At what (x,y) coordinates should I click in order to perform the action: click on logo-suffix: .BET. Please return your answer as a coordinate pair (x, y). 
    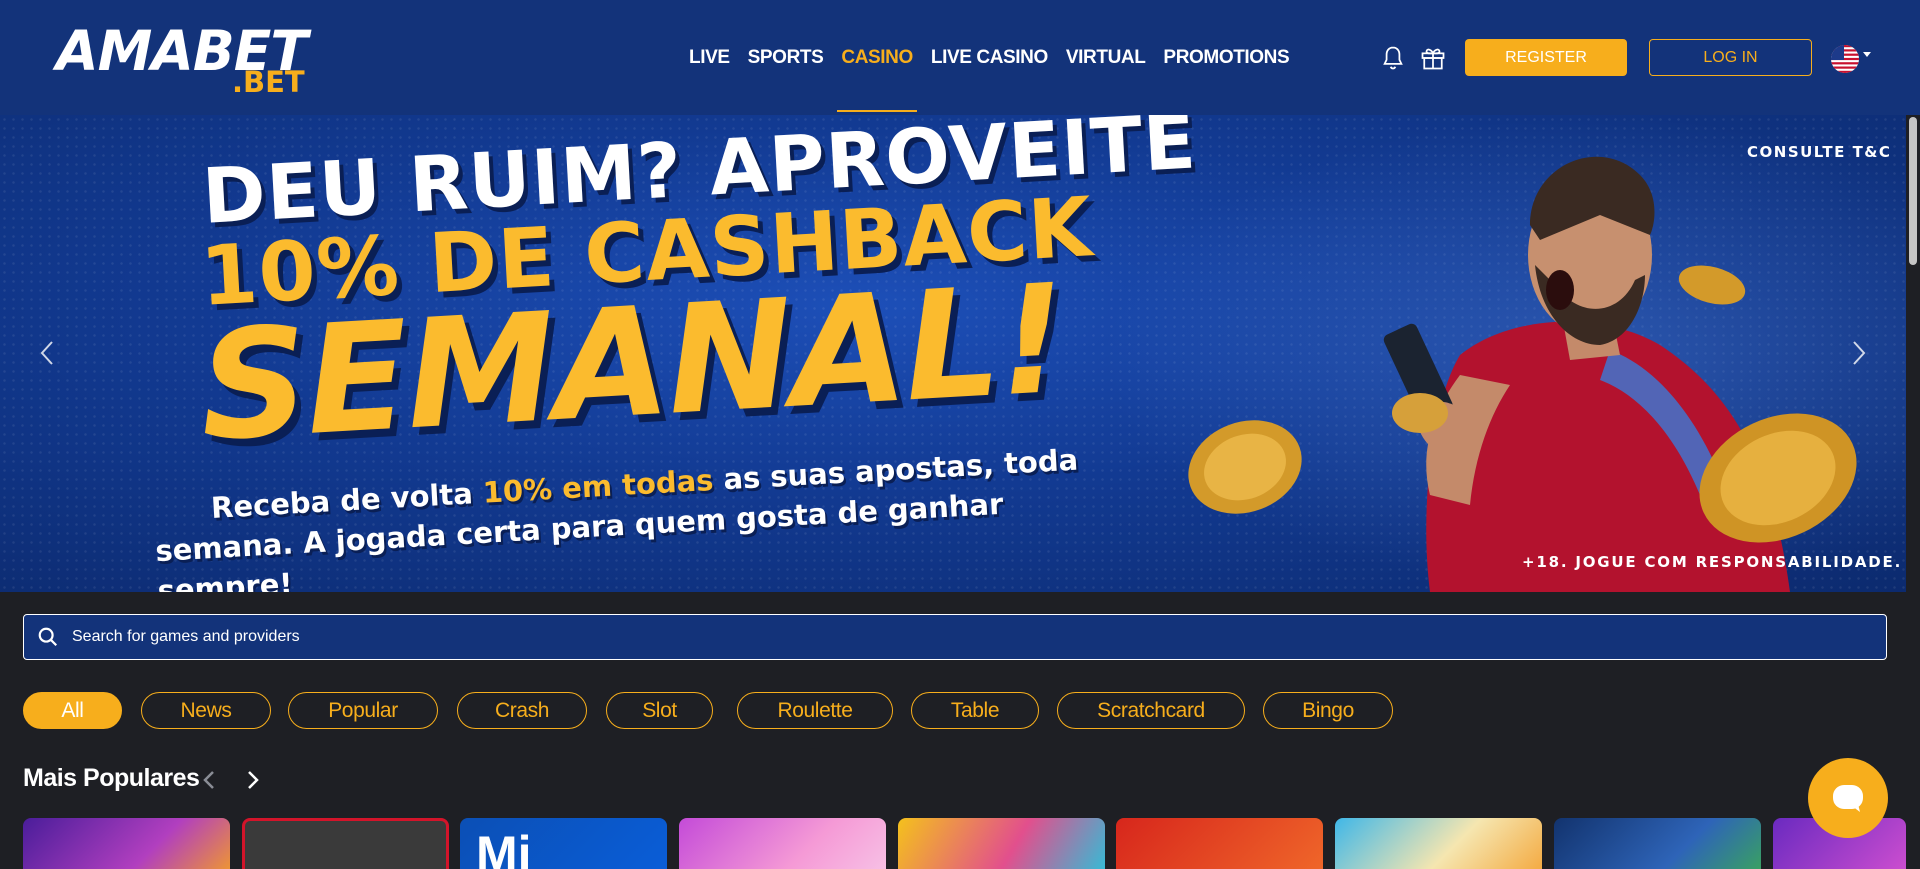
    Looking at the image, I should click on (268, 82).